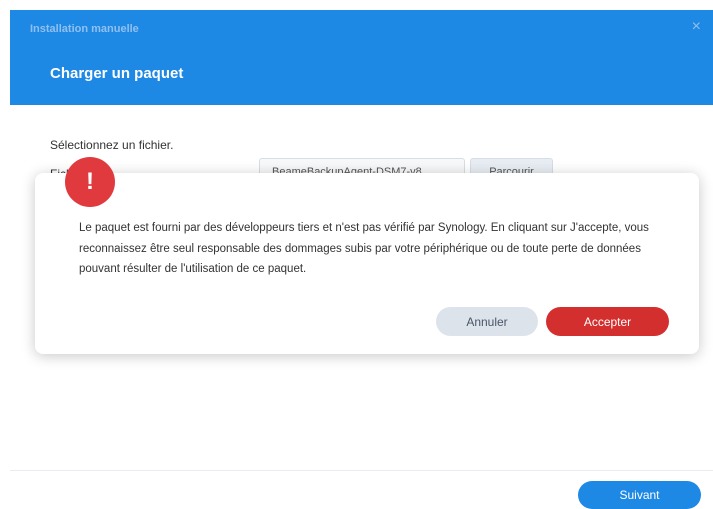  I want to click on upload-form: Sélectionnez un fichier., so click(111, 145).